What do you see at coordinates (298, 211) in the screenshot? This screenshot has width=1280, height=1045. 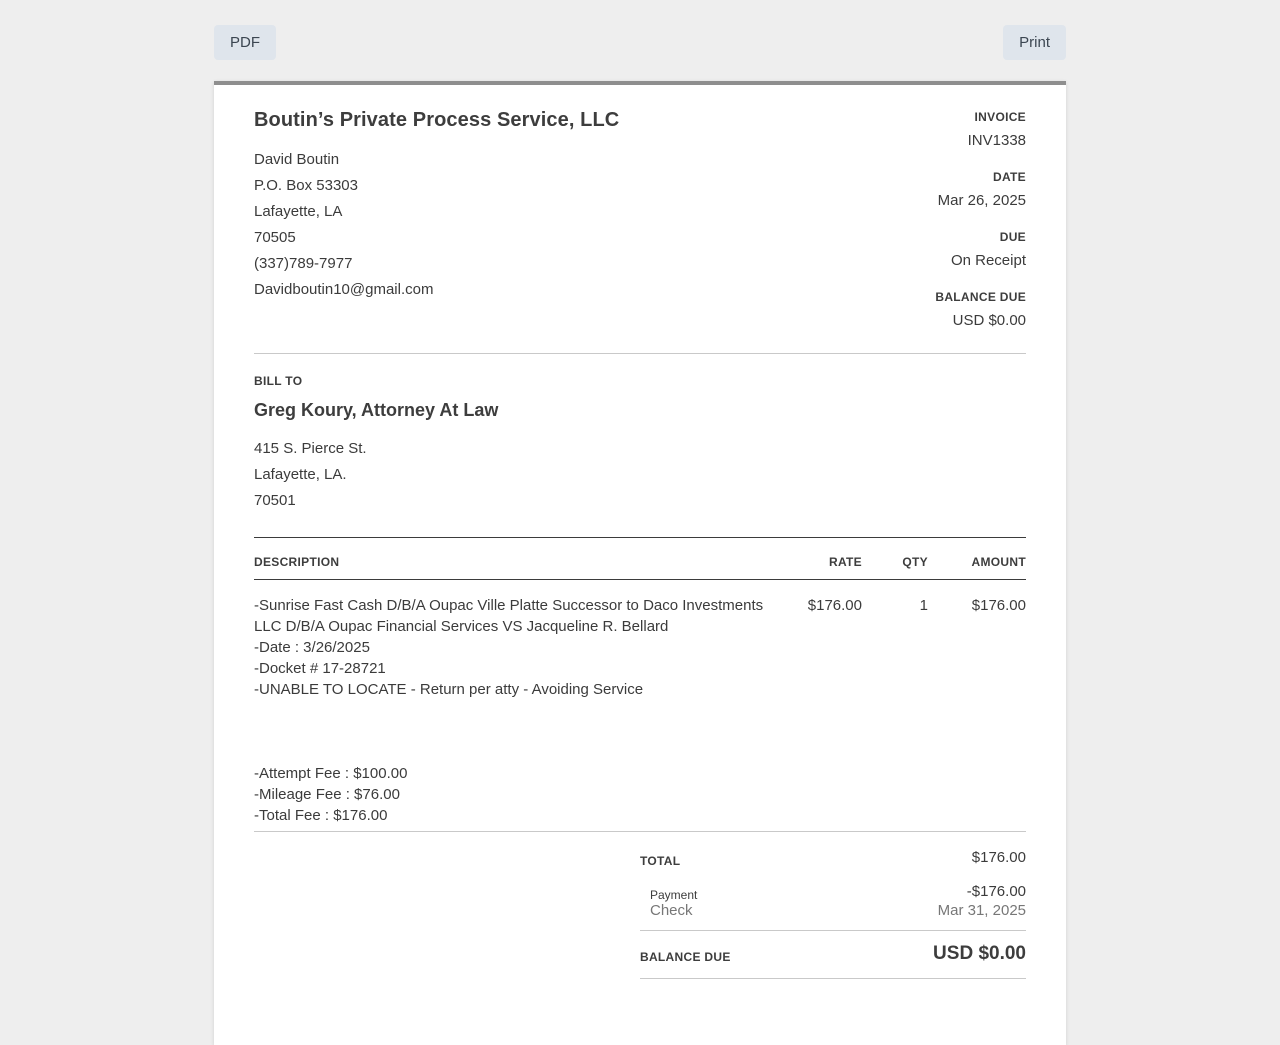 I see `company-city: Lafayette, LA` at bounding box center [298, 211].